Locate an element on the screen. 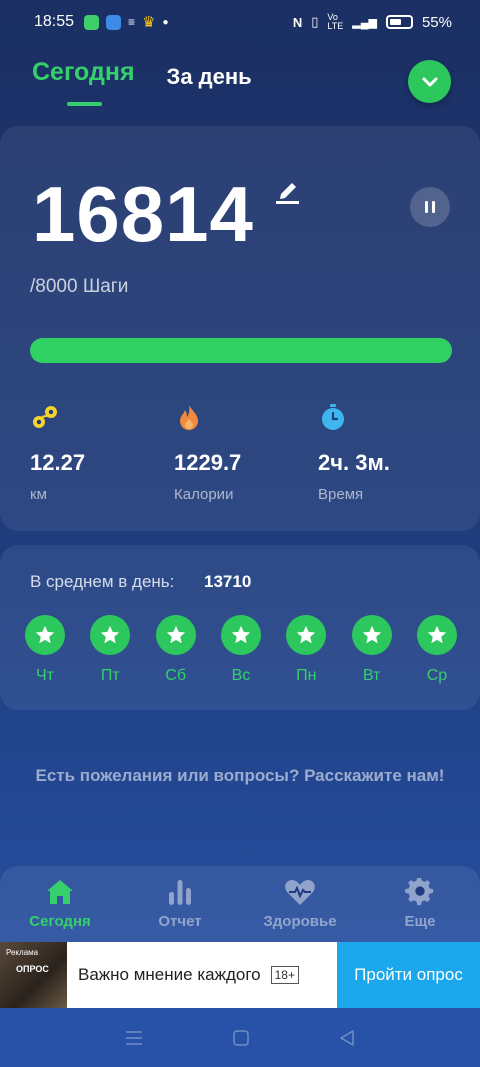  bar-chart-icon is located at coordinates (180, 892).